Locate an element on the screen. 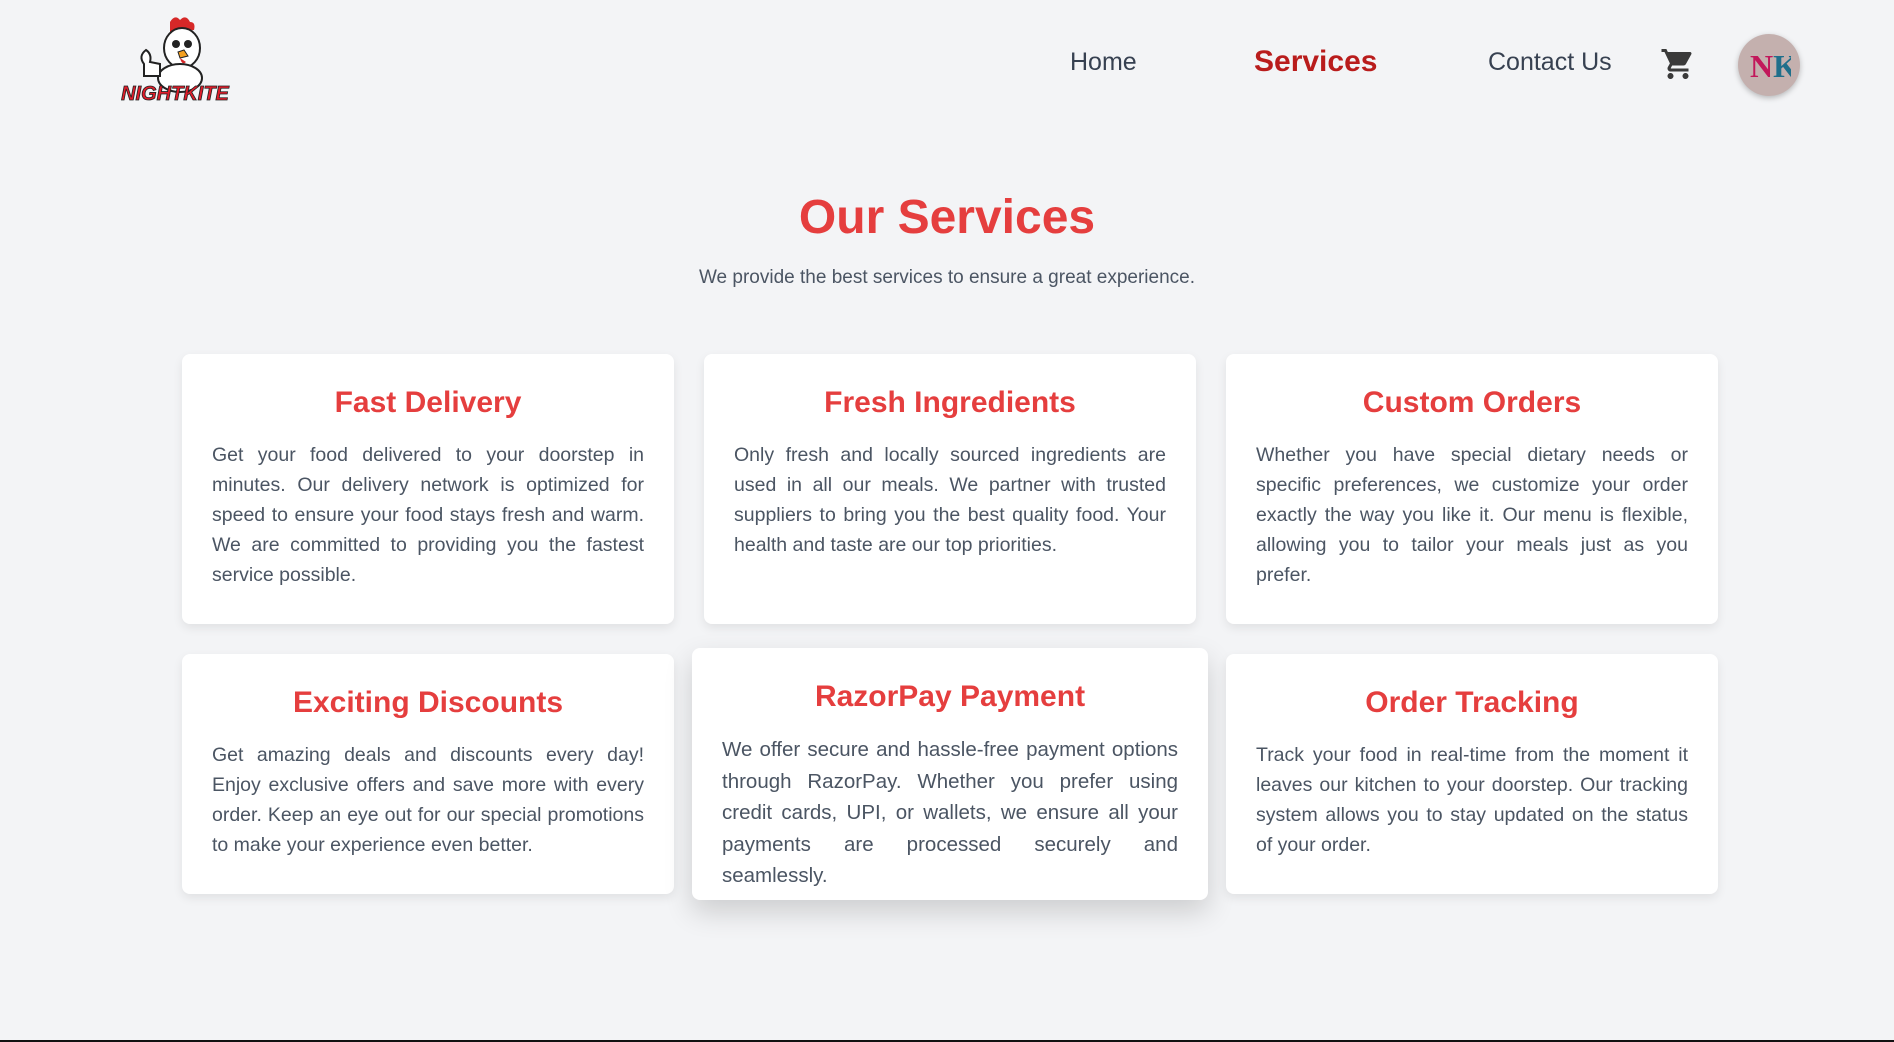 The image size is (1894, 1042). avatar-initial-n: NK is located at coordinates (1770, 66).